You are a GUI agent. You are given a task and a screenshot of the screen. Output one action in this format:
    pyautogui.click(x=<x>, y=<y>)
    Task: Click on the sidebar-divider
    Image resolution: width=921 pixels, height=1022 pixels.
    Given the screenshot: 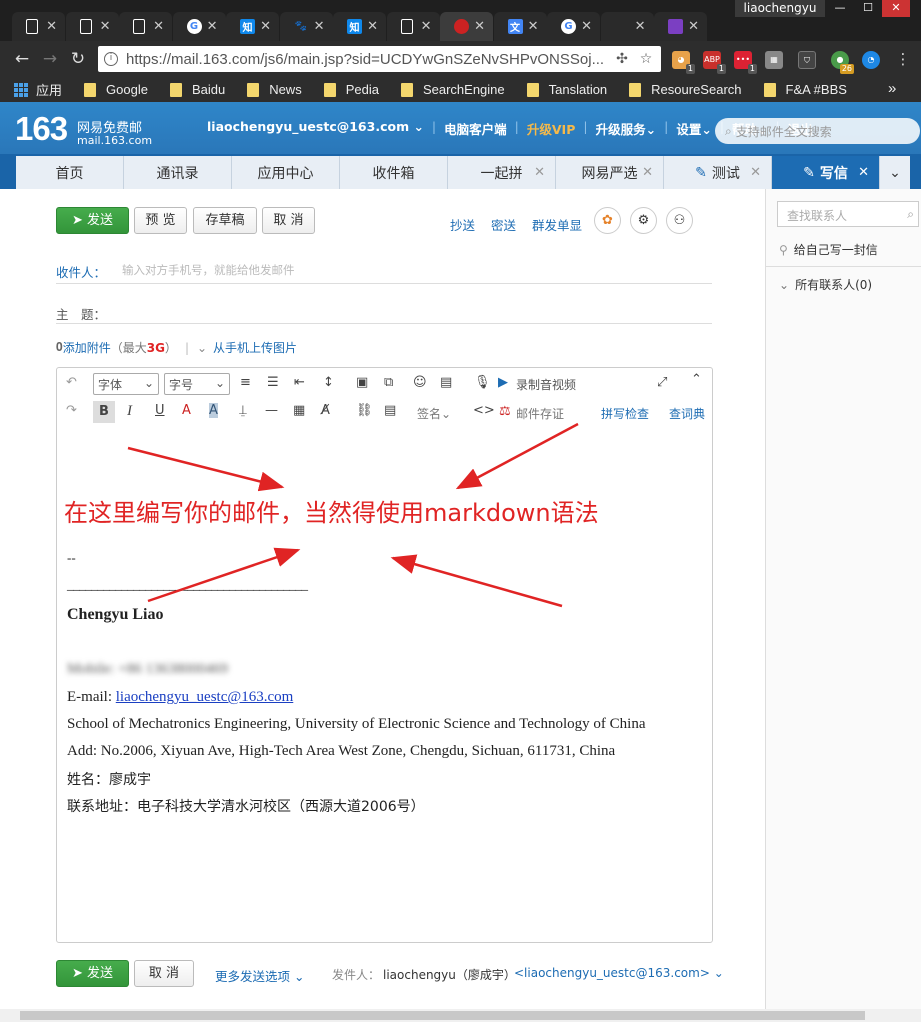 What is the action you would take?
    pyautogui.click(x=843, y=266)
    